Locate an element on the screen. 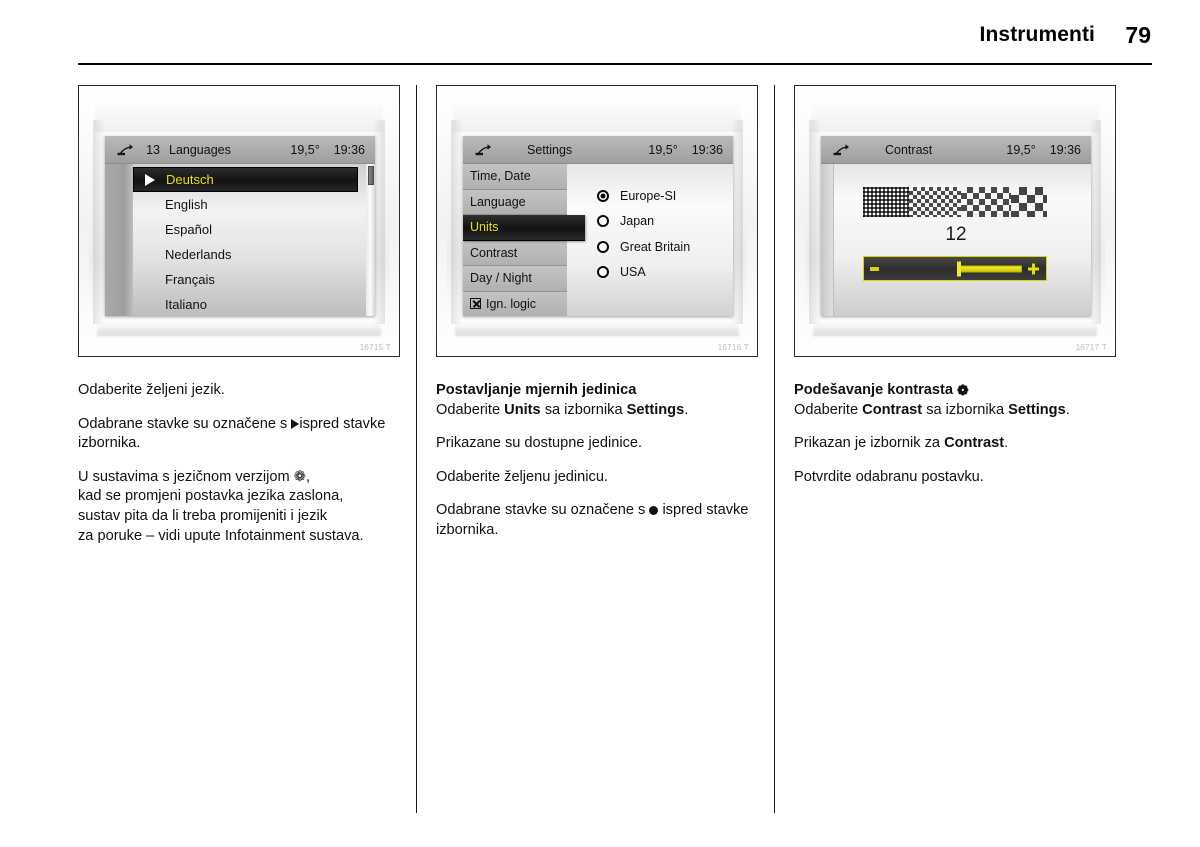 The width and height of the screenshot is (1200, 847). figure-reference-code: 16716 T is located at coordinates (733, 347).